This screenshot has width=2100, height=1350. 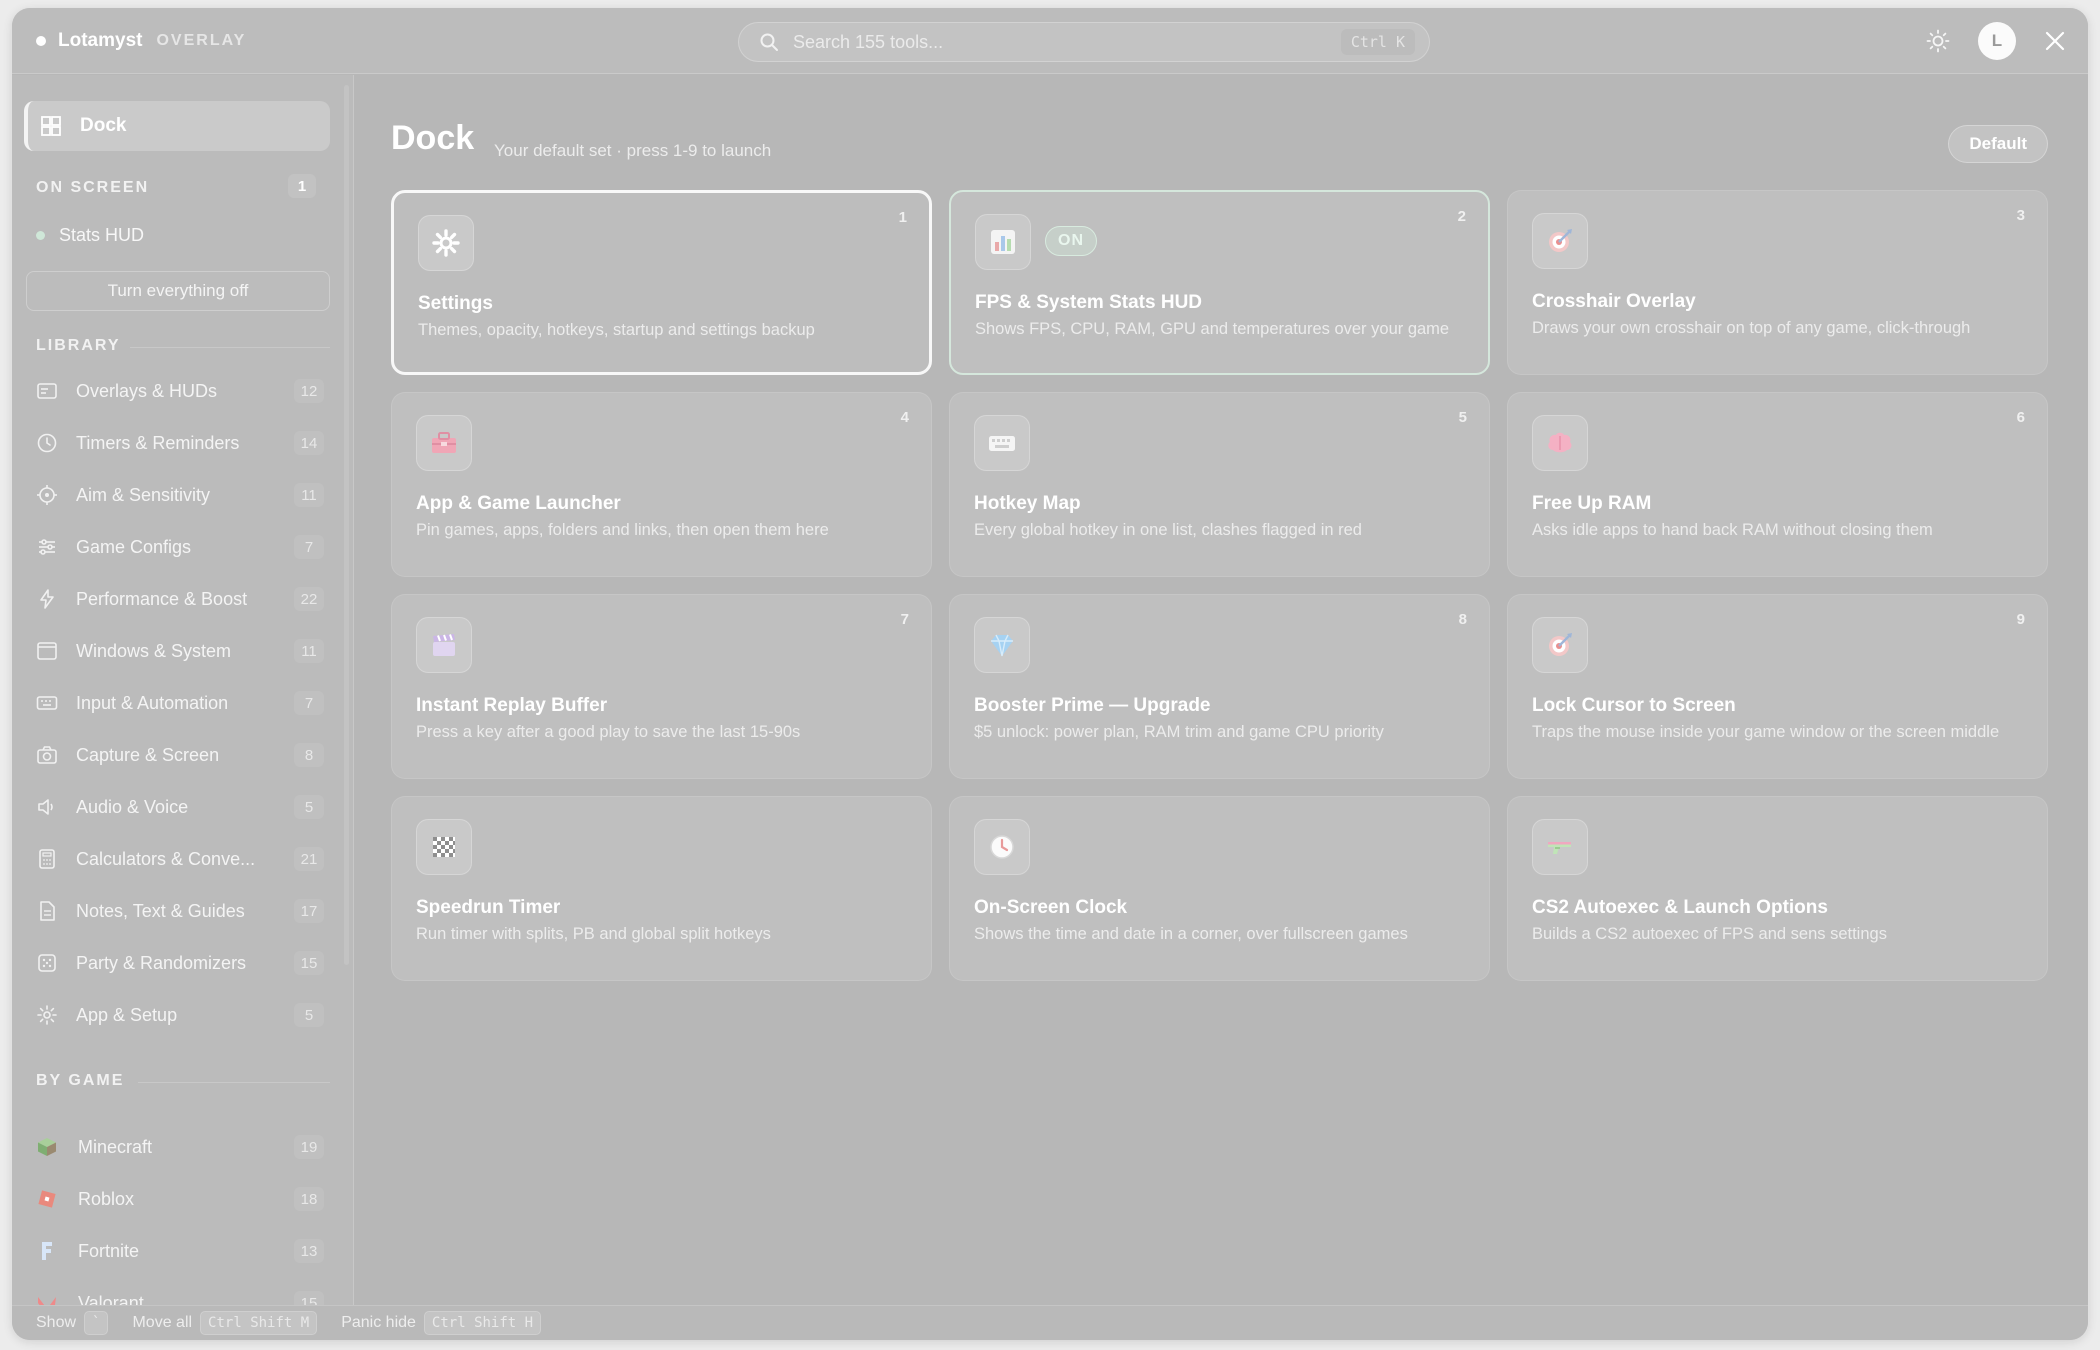 What do you see at coordinates (1560, 240) in the screenshot?
I see `target-dart-icon` at bounding box center [1560, 240].